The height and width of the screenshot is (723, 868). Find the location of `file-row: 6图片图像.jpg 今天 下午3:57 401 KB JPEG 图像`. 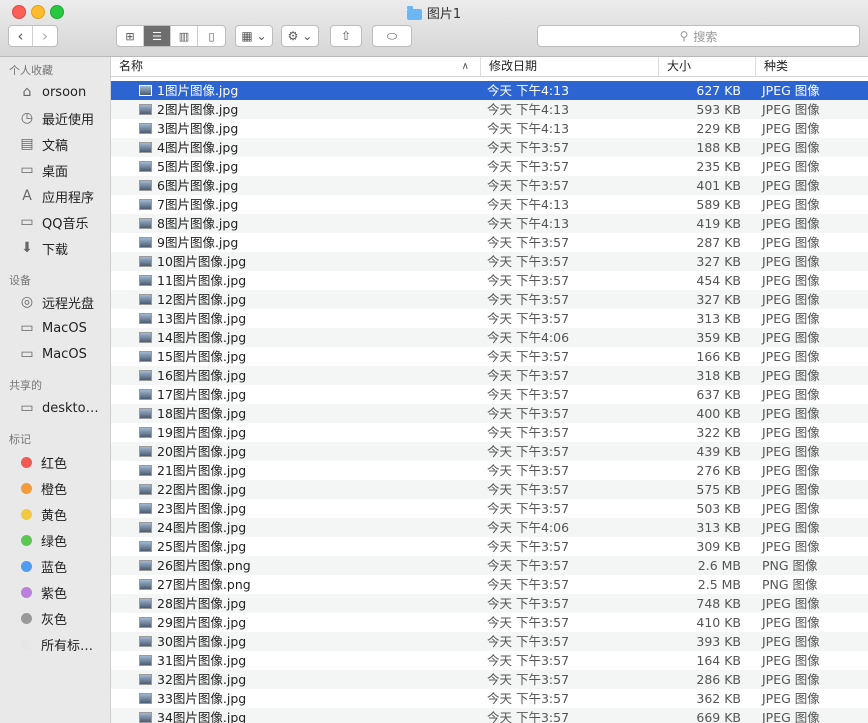

file-row: 6图片图像.jpg 今天 下午3:57 401 KB JPEG 图像 is located at coordinates (489, 185).